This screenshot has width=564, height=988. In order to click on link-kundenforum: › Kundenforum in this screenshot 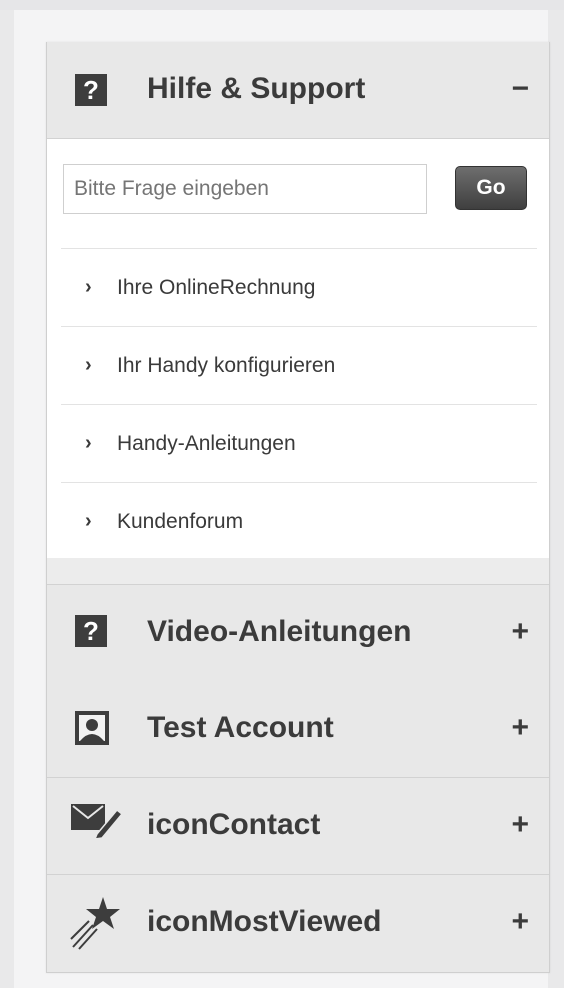, I will do `click(299, 521)`.